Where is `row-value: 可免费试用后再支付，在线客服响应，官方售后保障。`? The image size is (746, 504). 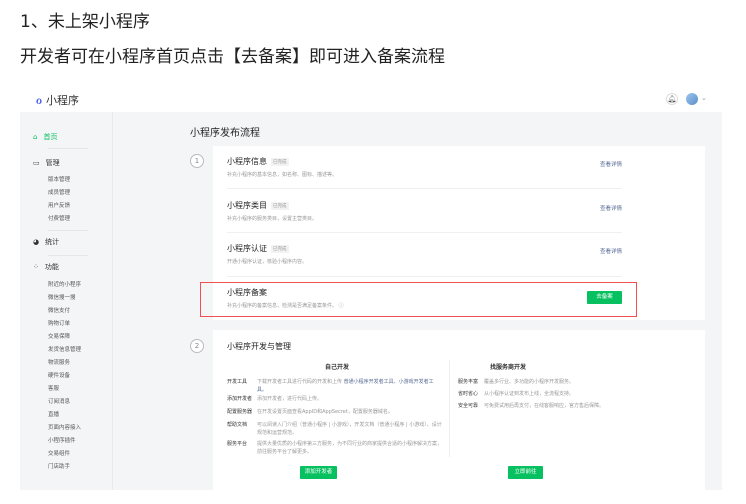
row-value: 可免费试用后再支付，在线客服响应，官方售后保障。 is located at coordinates (544, 406).